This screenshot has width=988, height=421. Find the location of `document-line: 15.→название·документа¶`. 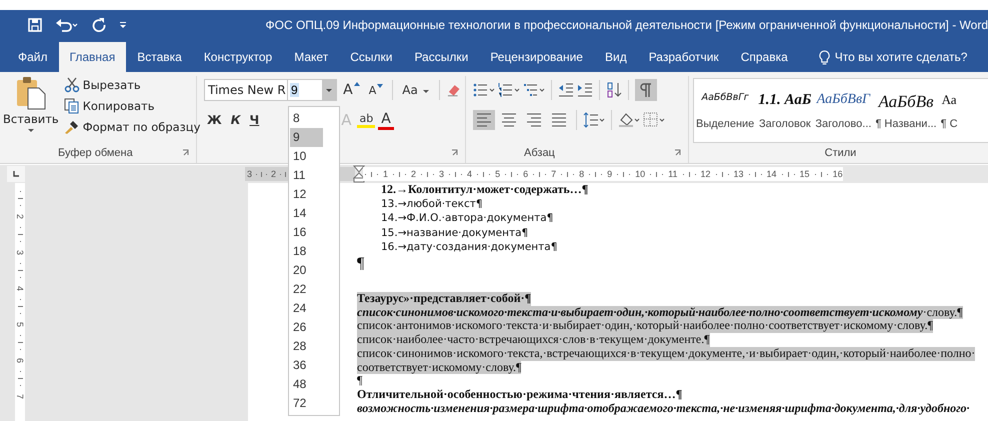

document-line: 15.→название·документа¶ is located at coordinates (454, 233).